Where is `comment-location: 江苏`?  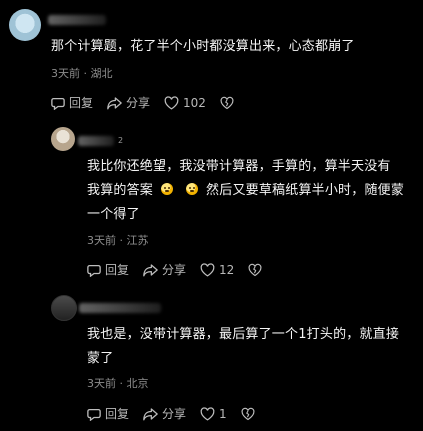 comment-location: 江苏 is located at coordinates (137, 240).